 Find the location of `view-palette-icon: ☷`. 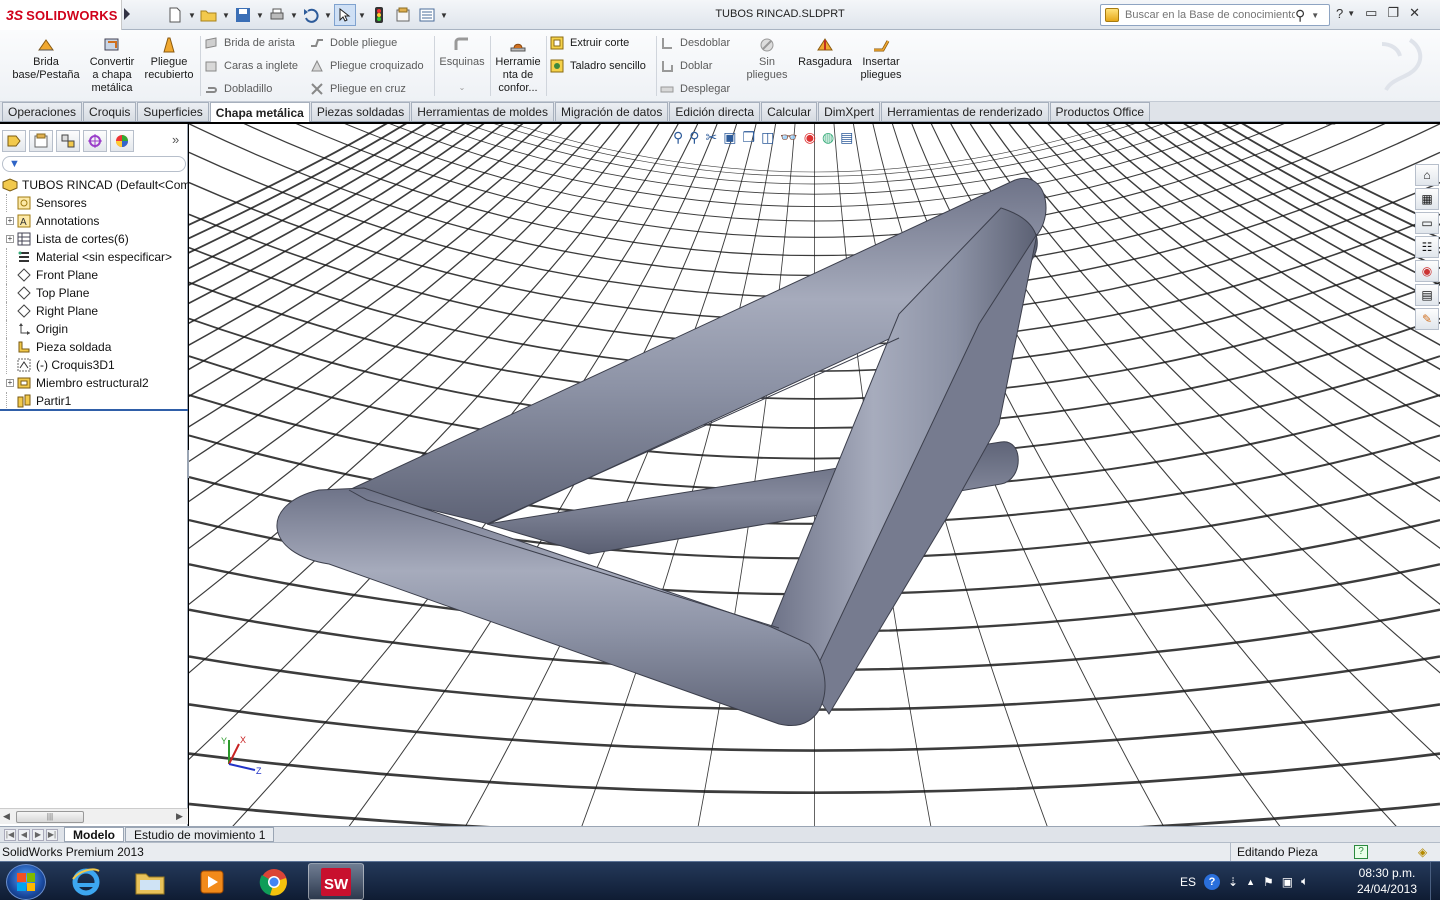

view-palette-icon: ☷ is located at coordinates (1427, 247).